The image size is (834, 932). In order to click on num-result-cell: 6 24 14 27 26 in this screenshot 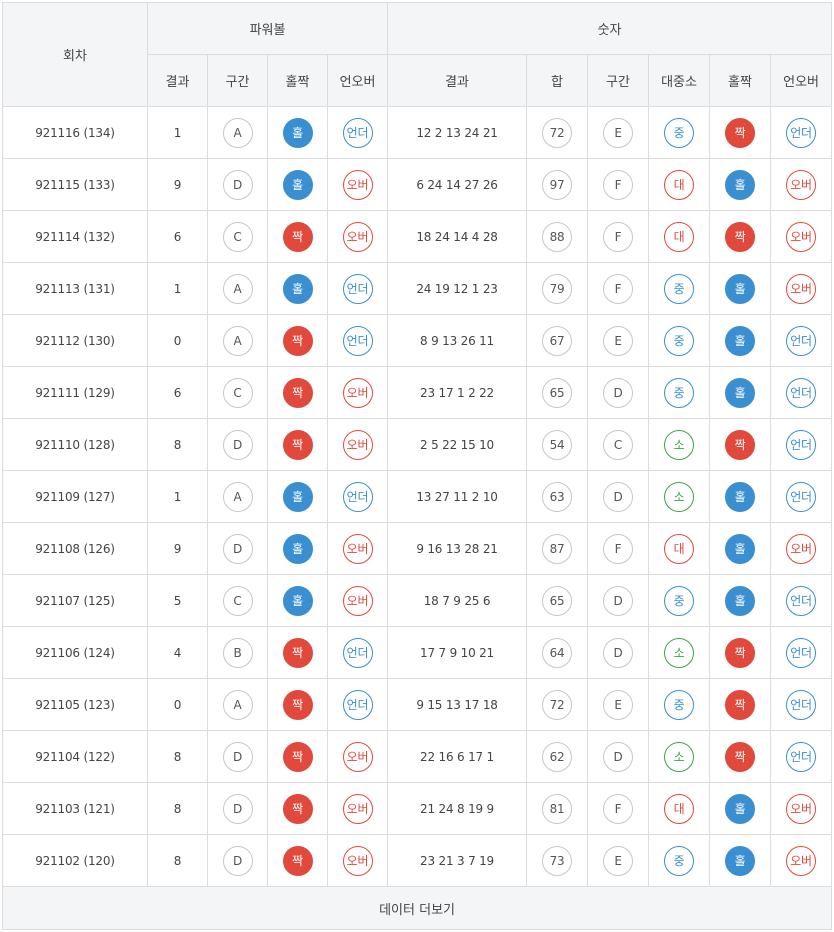, I will do `click(457, 184)`.